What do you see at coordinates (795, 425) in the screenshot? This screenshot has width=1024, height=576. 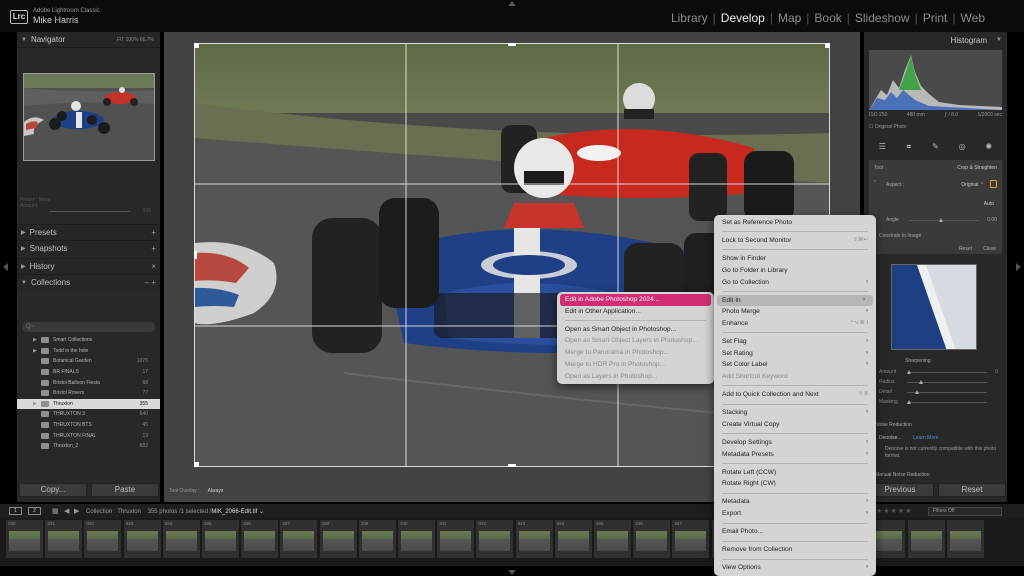 I see `menu-item: Create Virtual Copy` at bounding box center [795, 425].